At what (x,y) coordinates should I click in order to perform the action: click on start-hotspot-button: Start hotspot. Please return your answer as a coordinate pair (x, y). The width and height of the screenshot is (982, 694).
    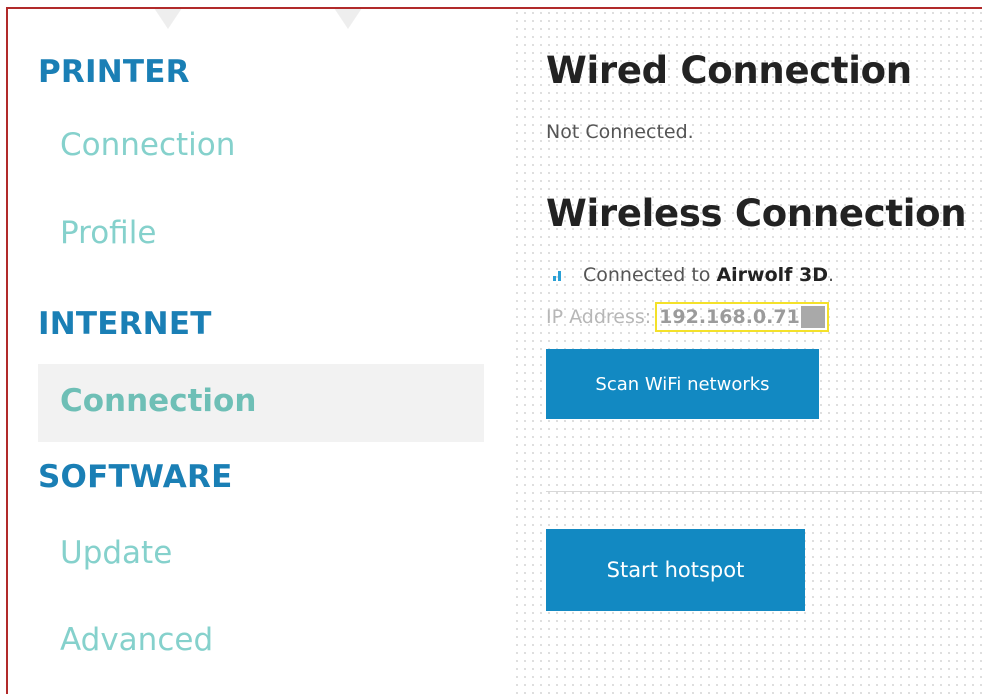
    Looking at the image, I should click on (675, 570).